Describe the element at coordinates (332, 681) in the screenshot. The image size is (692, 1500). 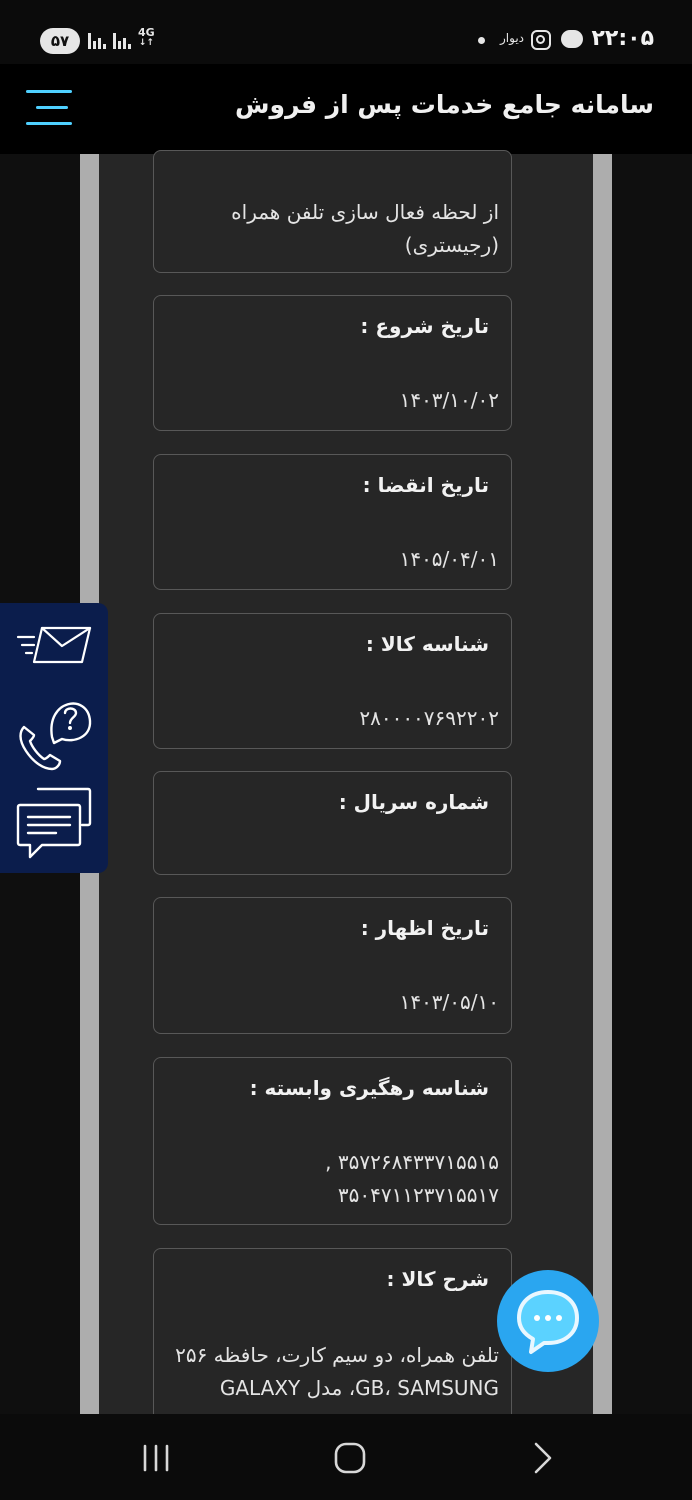
I see `product-id-card: شناسه کالا : ۲۸۰۰۰۰۷۶۹۲۲۰۲` at that location.